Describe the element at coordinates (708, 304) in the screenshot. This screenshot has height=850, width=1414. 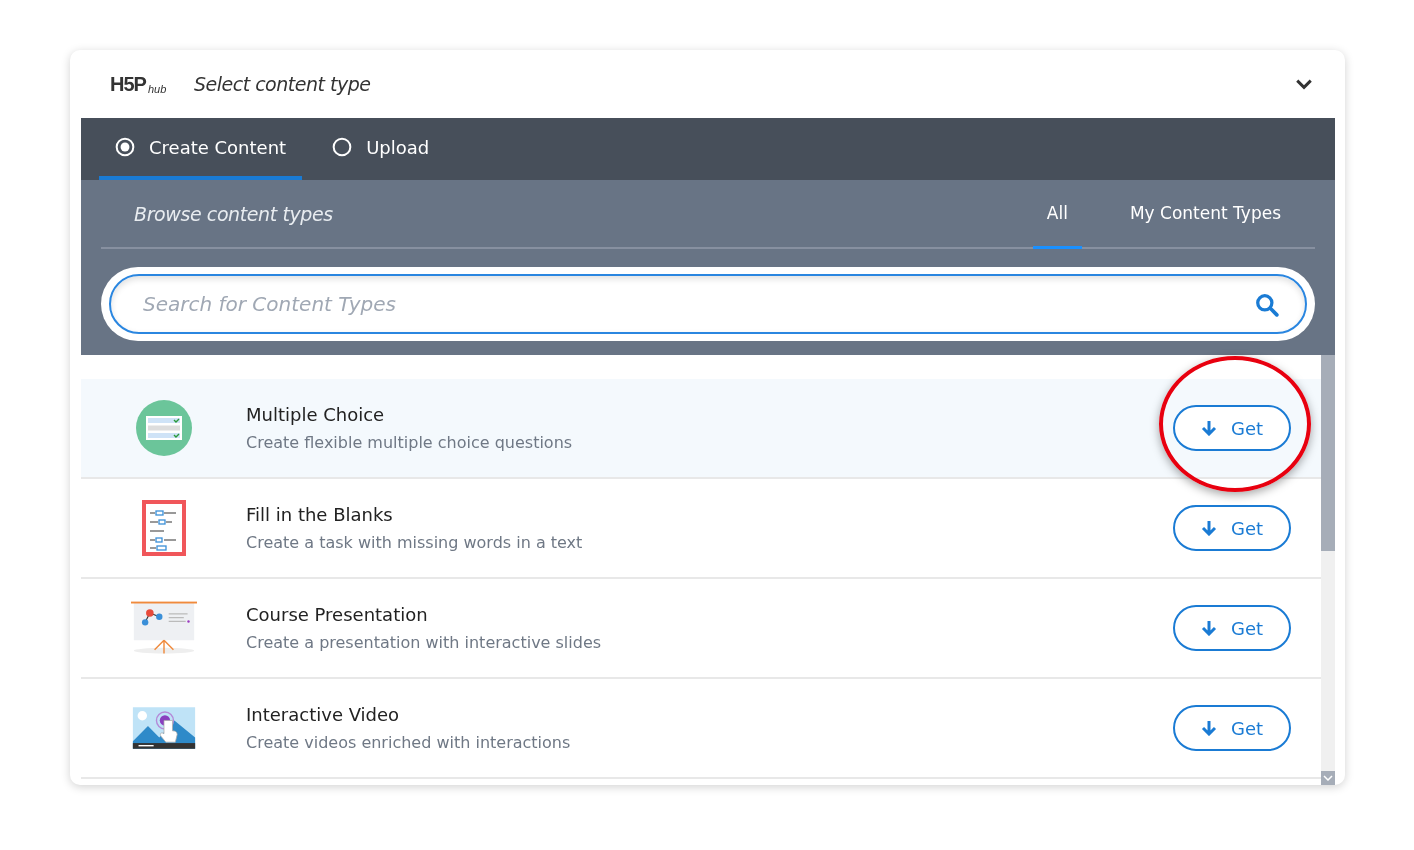
I see `search-field: Search for Content Types` at that location.